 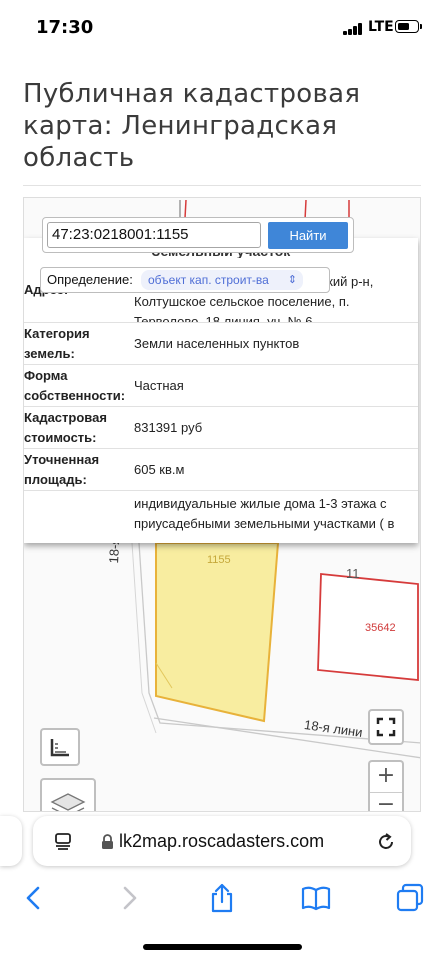 What do you see at coordinates (208, 280) in the screenshot?
I see `definition-selected: объект кап. строит-ва` at bounding box center [208, 280].